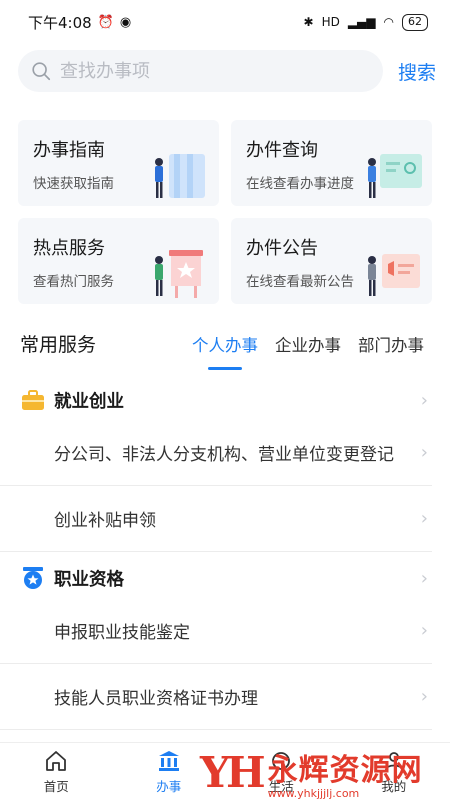 This screenshot has height=800, width=450. I want to click on signal-icon: ▂▄▆, so click(361, 22).